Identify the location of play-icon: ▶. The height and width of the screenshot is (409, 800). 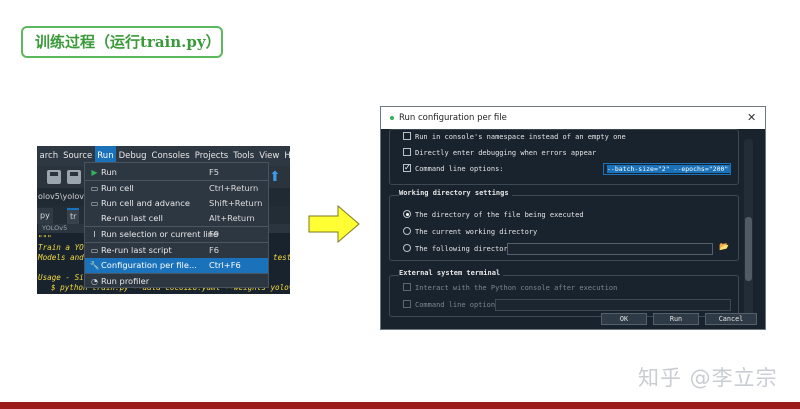
(94, 172).